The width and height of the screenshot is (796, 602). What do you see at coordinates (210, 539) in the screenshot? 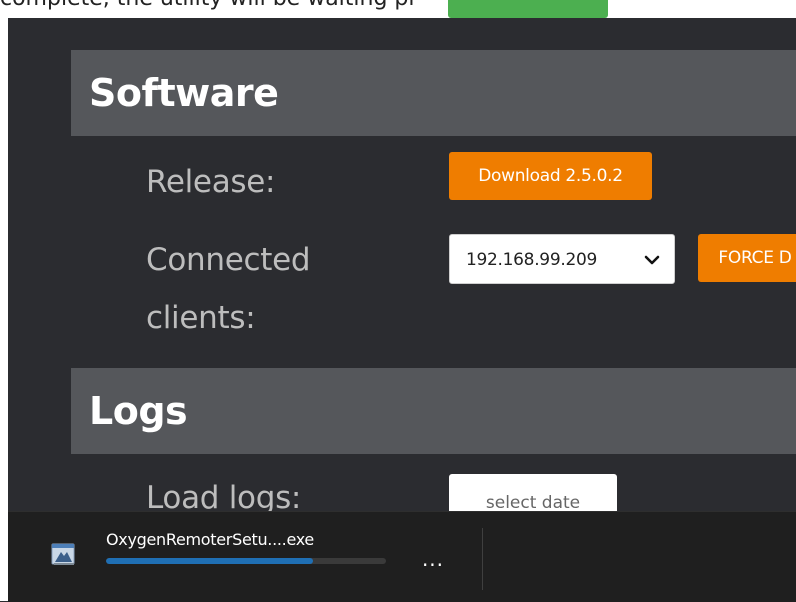
I see `download-file-name: OxygenRemoterSetu....exe` at bounding box center [210, 539].